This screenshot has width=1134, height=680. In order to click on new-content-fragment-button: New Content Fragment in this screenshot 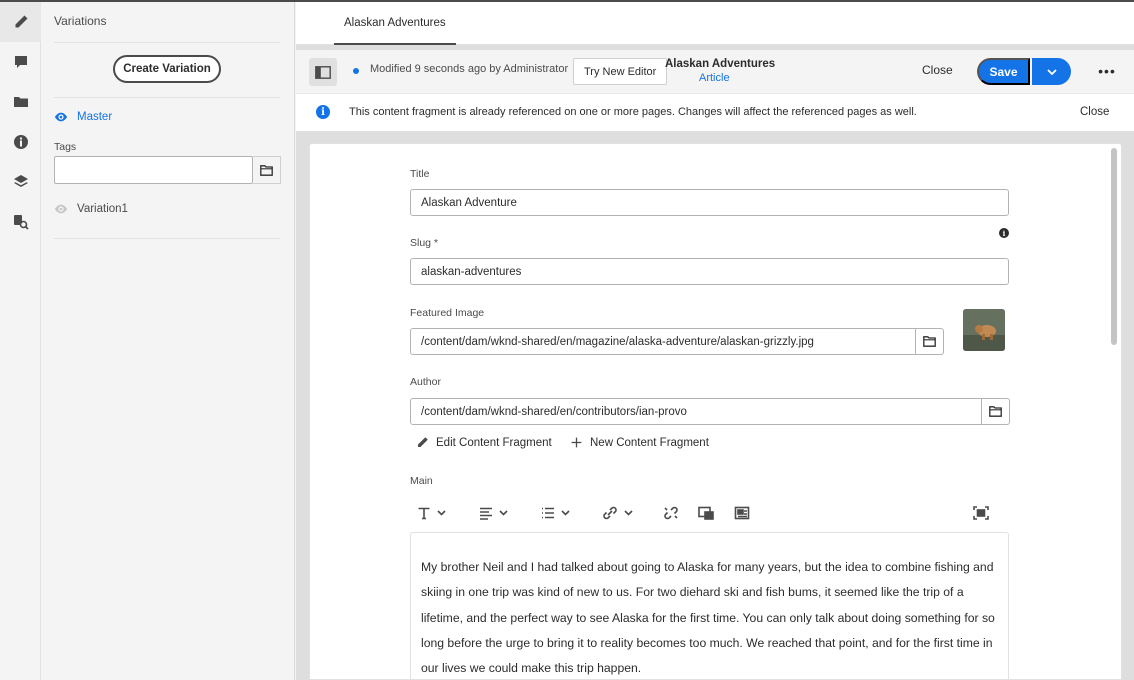, I will do `click(639, 442)`.